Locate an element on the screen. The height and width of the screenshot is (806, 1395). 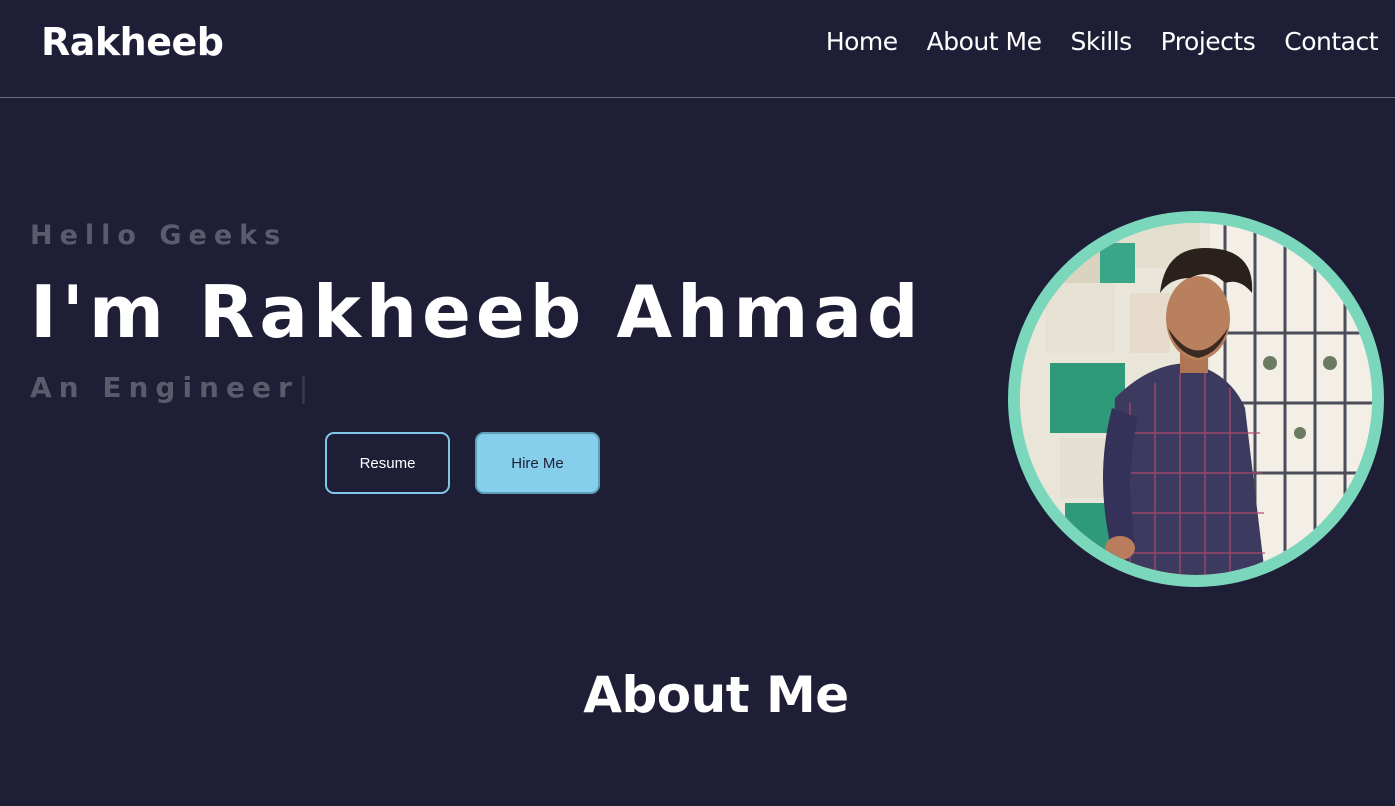
hero-title: I'm Rakheeb Ahmad is located at coordinates (477, 312).